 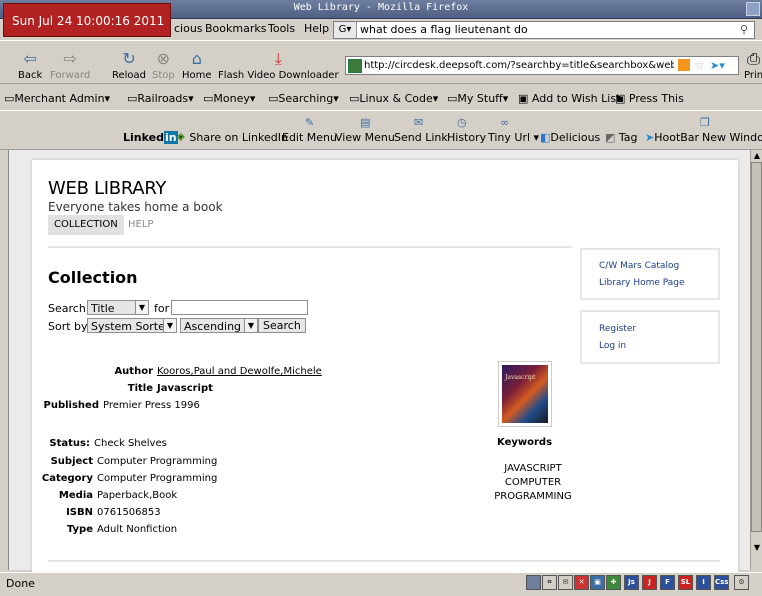 What do you see at coordinates (699, 65) in the screenshot?
I see `bookmark-star-icon: ☆` at bounding box center [699, 65].